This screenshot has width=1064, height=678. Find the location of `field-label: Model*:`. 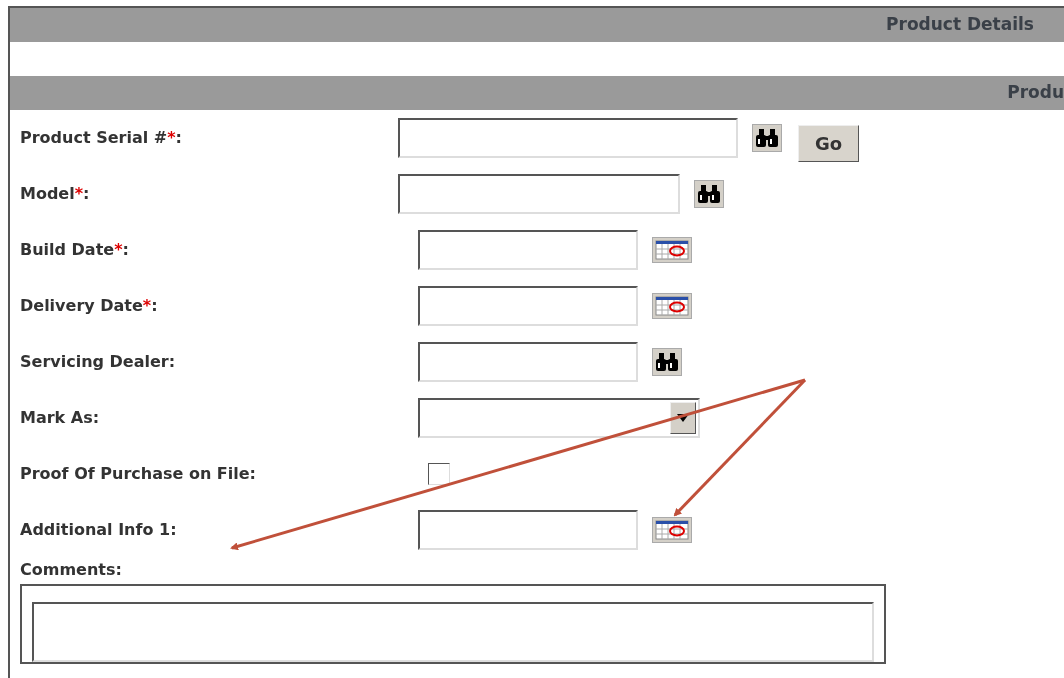

field-label: Model*: is located at coordinates (55, 194).